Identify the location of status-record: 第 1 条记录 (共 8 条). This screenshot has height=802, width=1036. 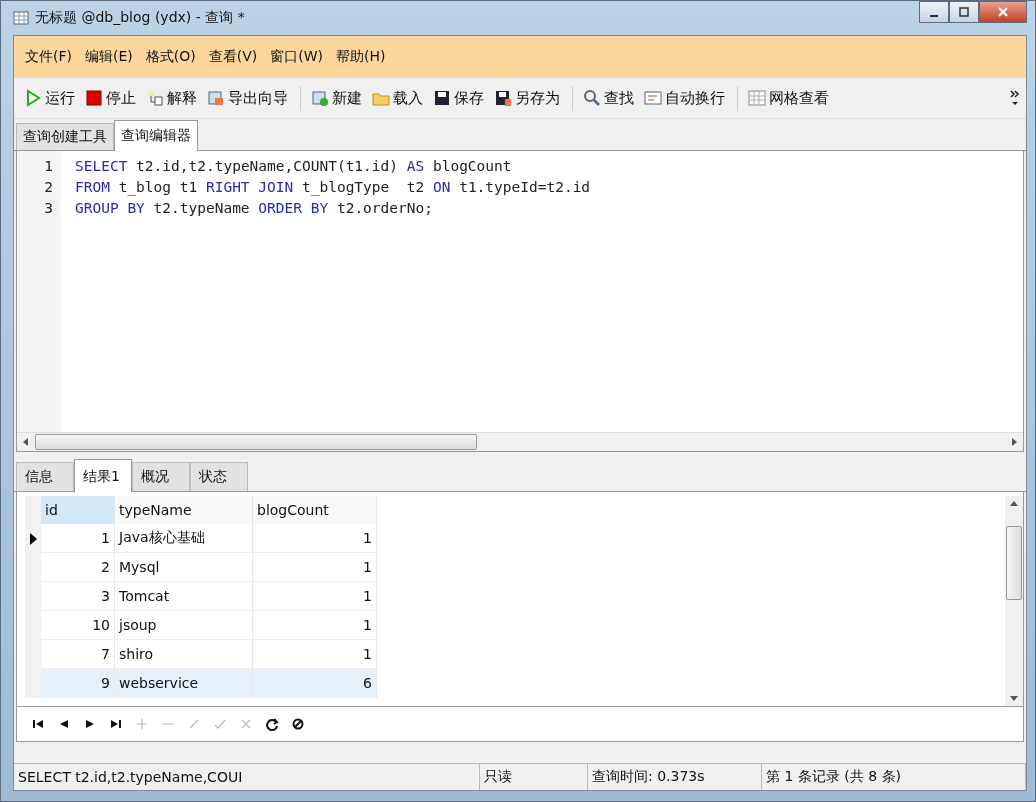
(894, 777).